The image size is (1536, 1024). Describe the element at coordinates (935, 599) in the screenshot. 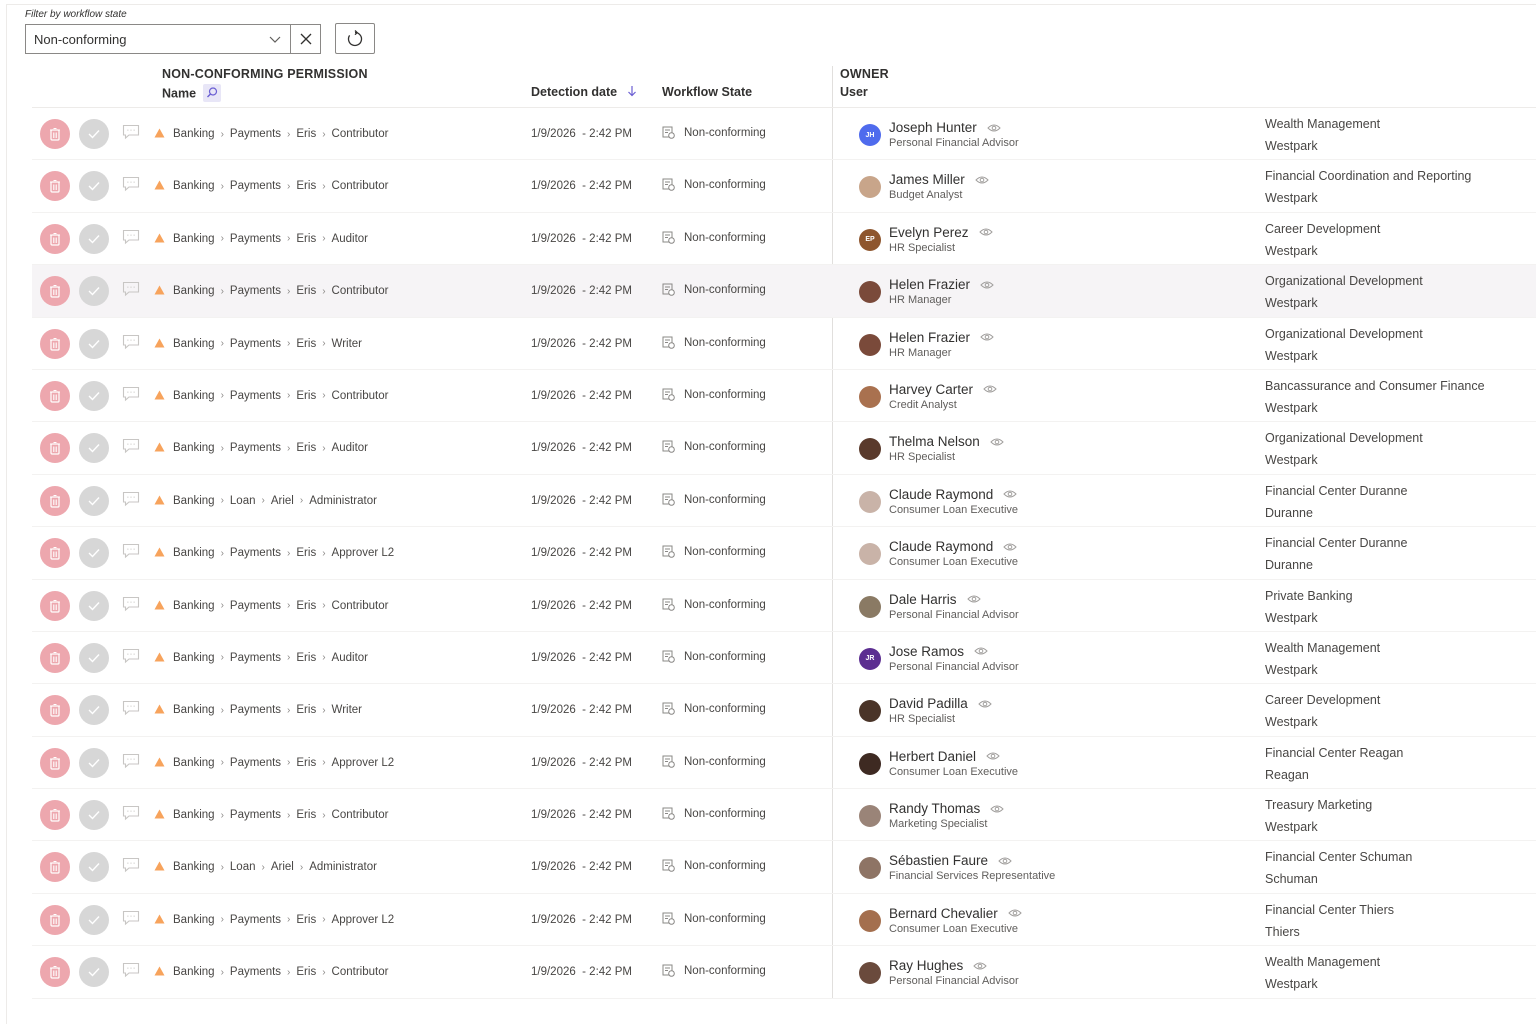

I see `user-name-link: Dale Harris` at that location.